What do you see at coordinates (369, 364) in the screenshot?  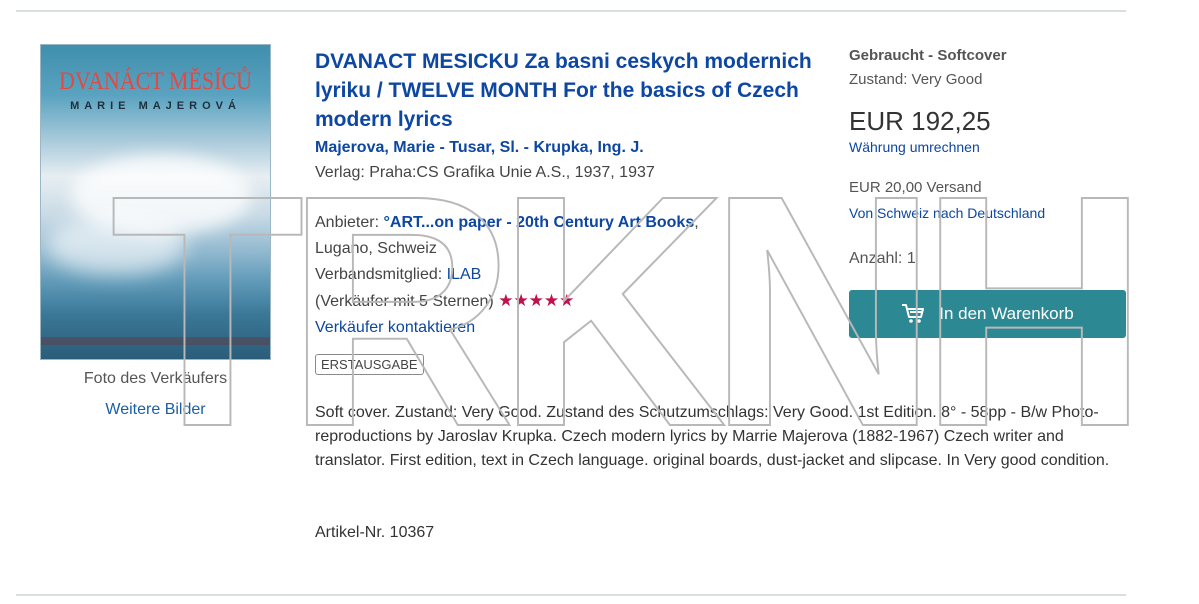 I see `first-edition-badge: ERSTAUSGABE` at bounding box center [369, 364].